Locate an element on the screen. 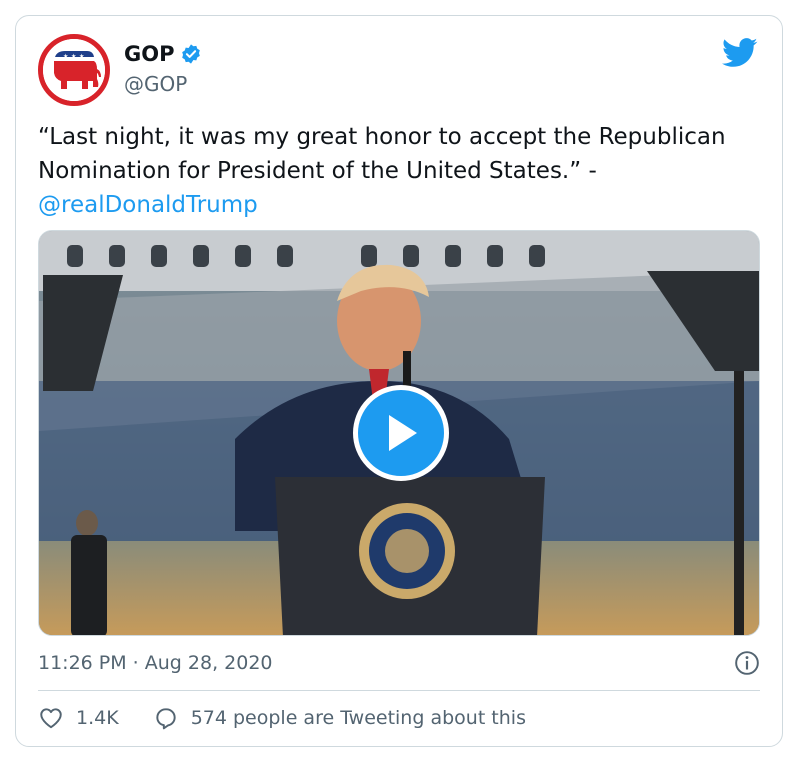  author-name: GOP is located at coordinates (149, 54).